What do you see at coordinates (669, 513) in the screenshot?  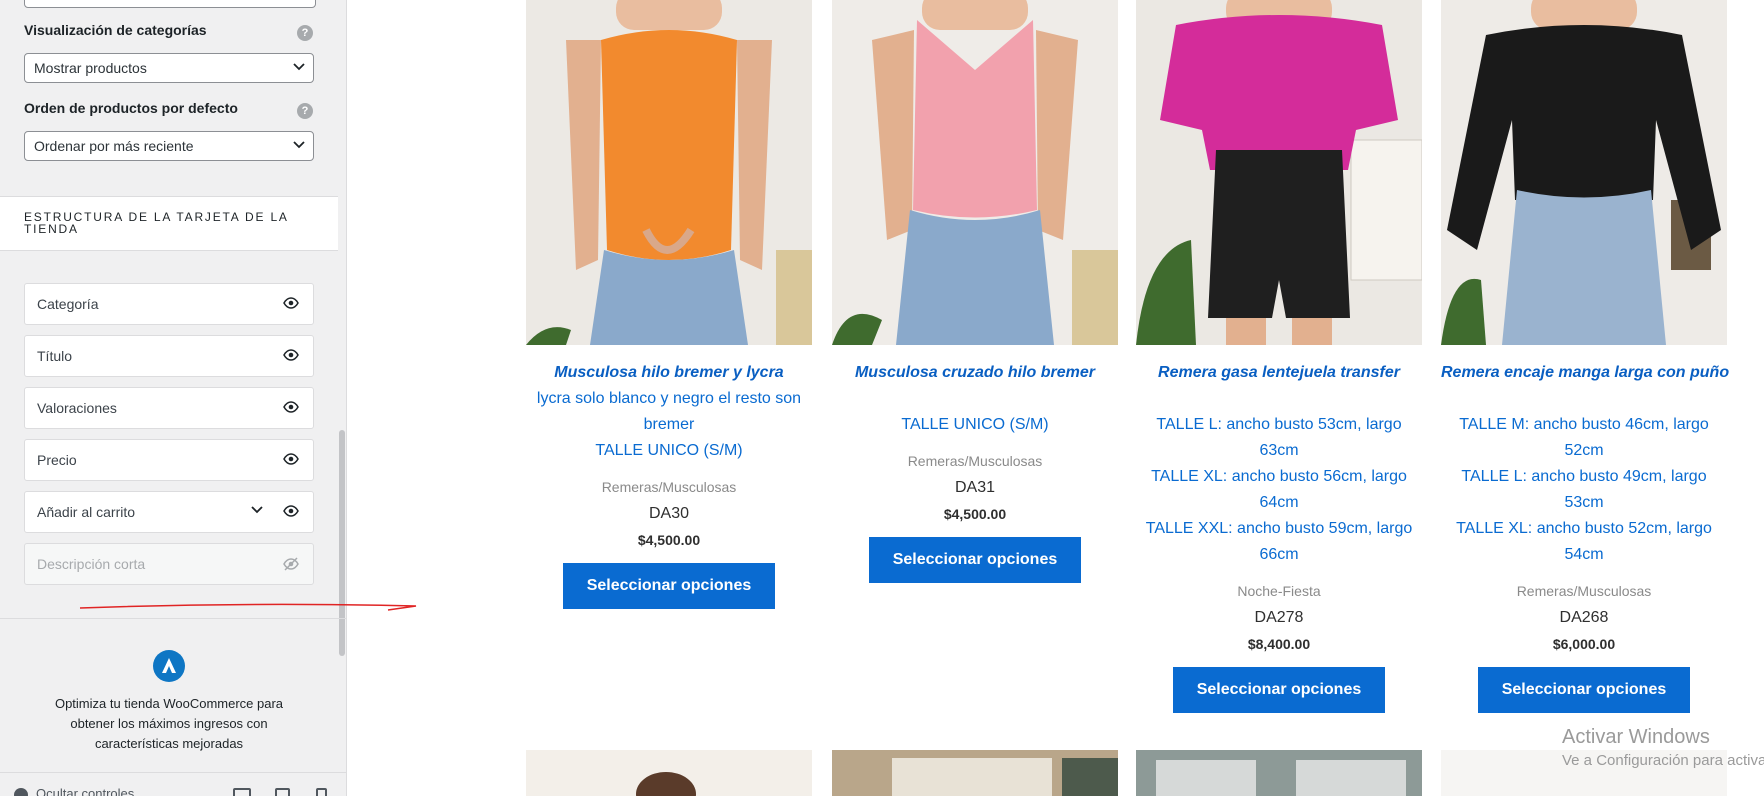 I see `product-sku: DA30` at bounding box center [669, 513].